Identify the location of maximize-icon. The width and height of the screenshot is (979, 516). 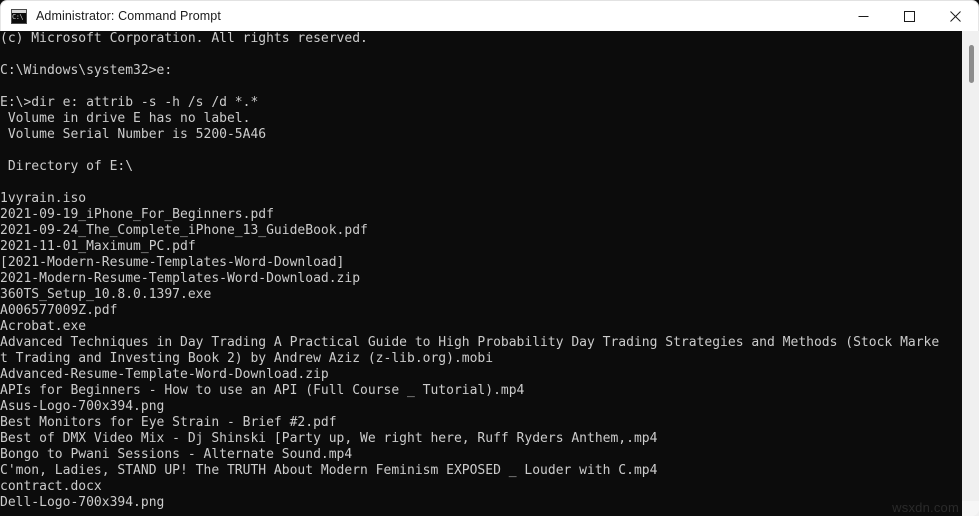
(909, 16).